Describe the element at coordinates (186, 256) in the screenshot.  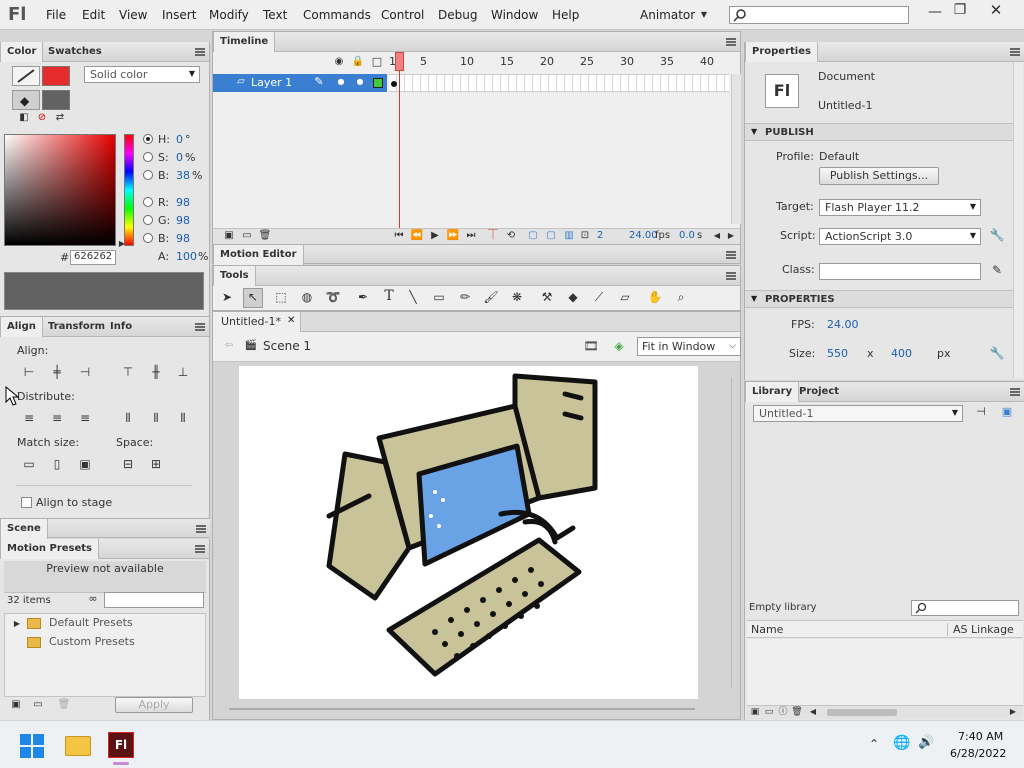
I see `alpha-value: 100` at that location.